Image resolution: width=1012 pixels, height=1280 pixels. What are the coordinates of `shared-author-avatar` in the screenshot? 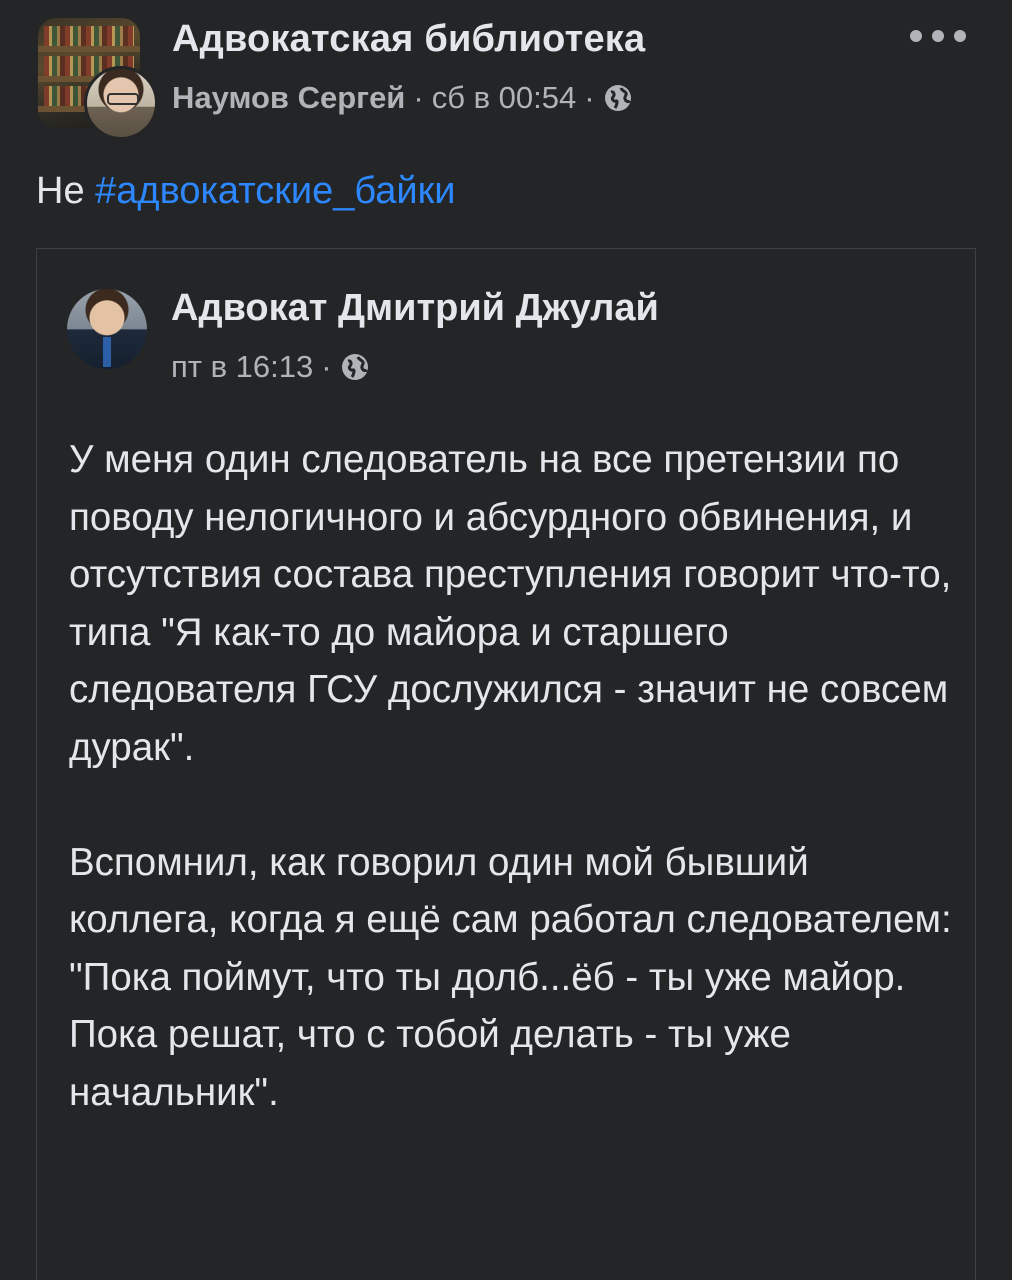 It's located at (107, 329).